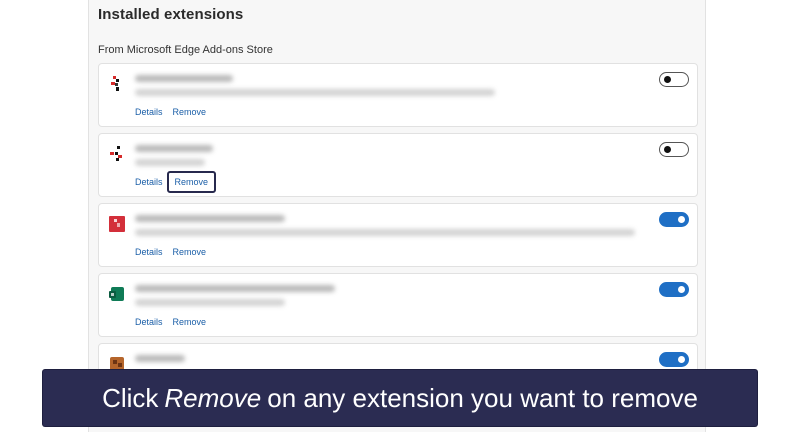  Describe the element at coordinates (116, 294) in the screenshot. I see `green-box-icon` at that location.